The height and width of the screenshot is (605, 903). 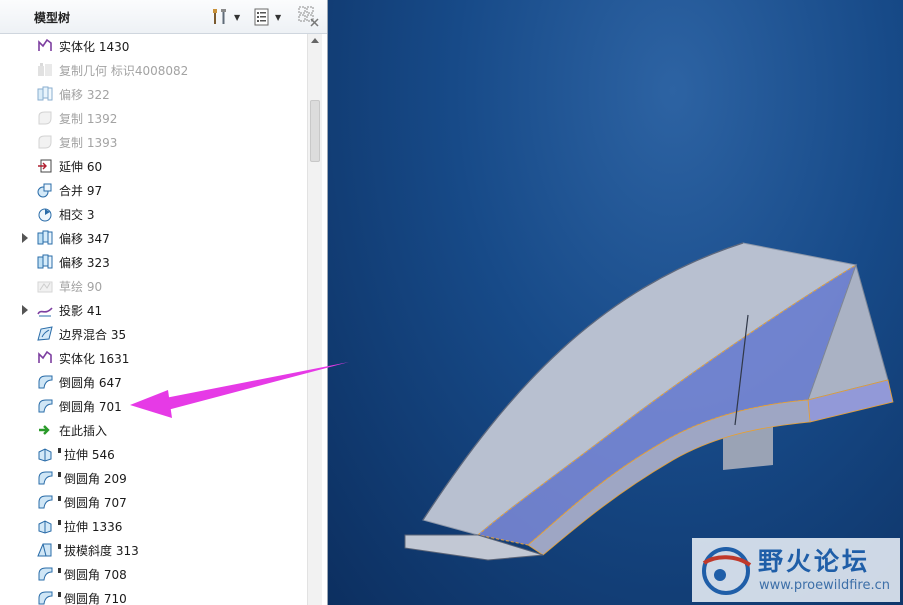 I want to click on tree-item-text: 复制 1393, so click(x=88, y=143).